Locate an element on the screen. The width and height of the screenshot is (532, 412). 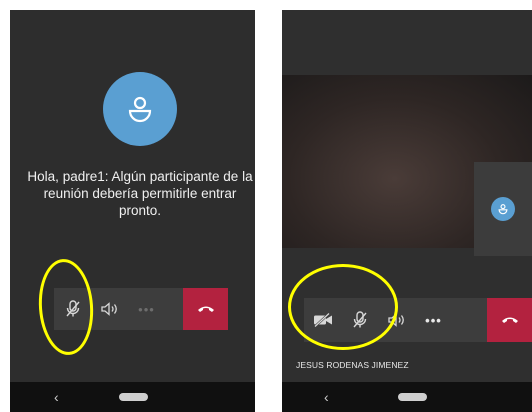
self-view-tile is located at coordinates (503, 209).